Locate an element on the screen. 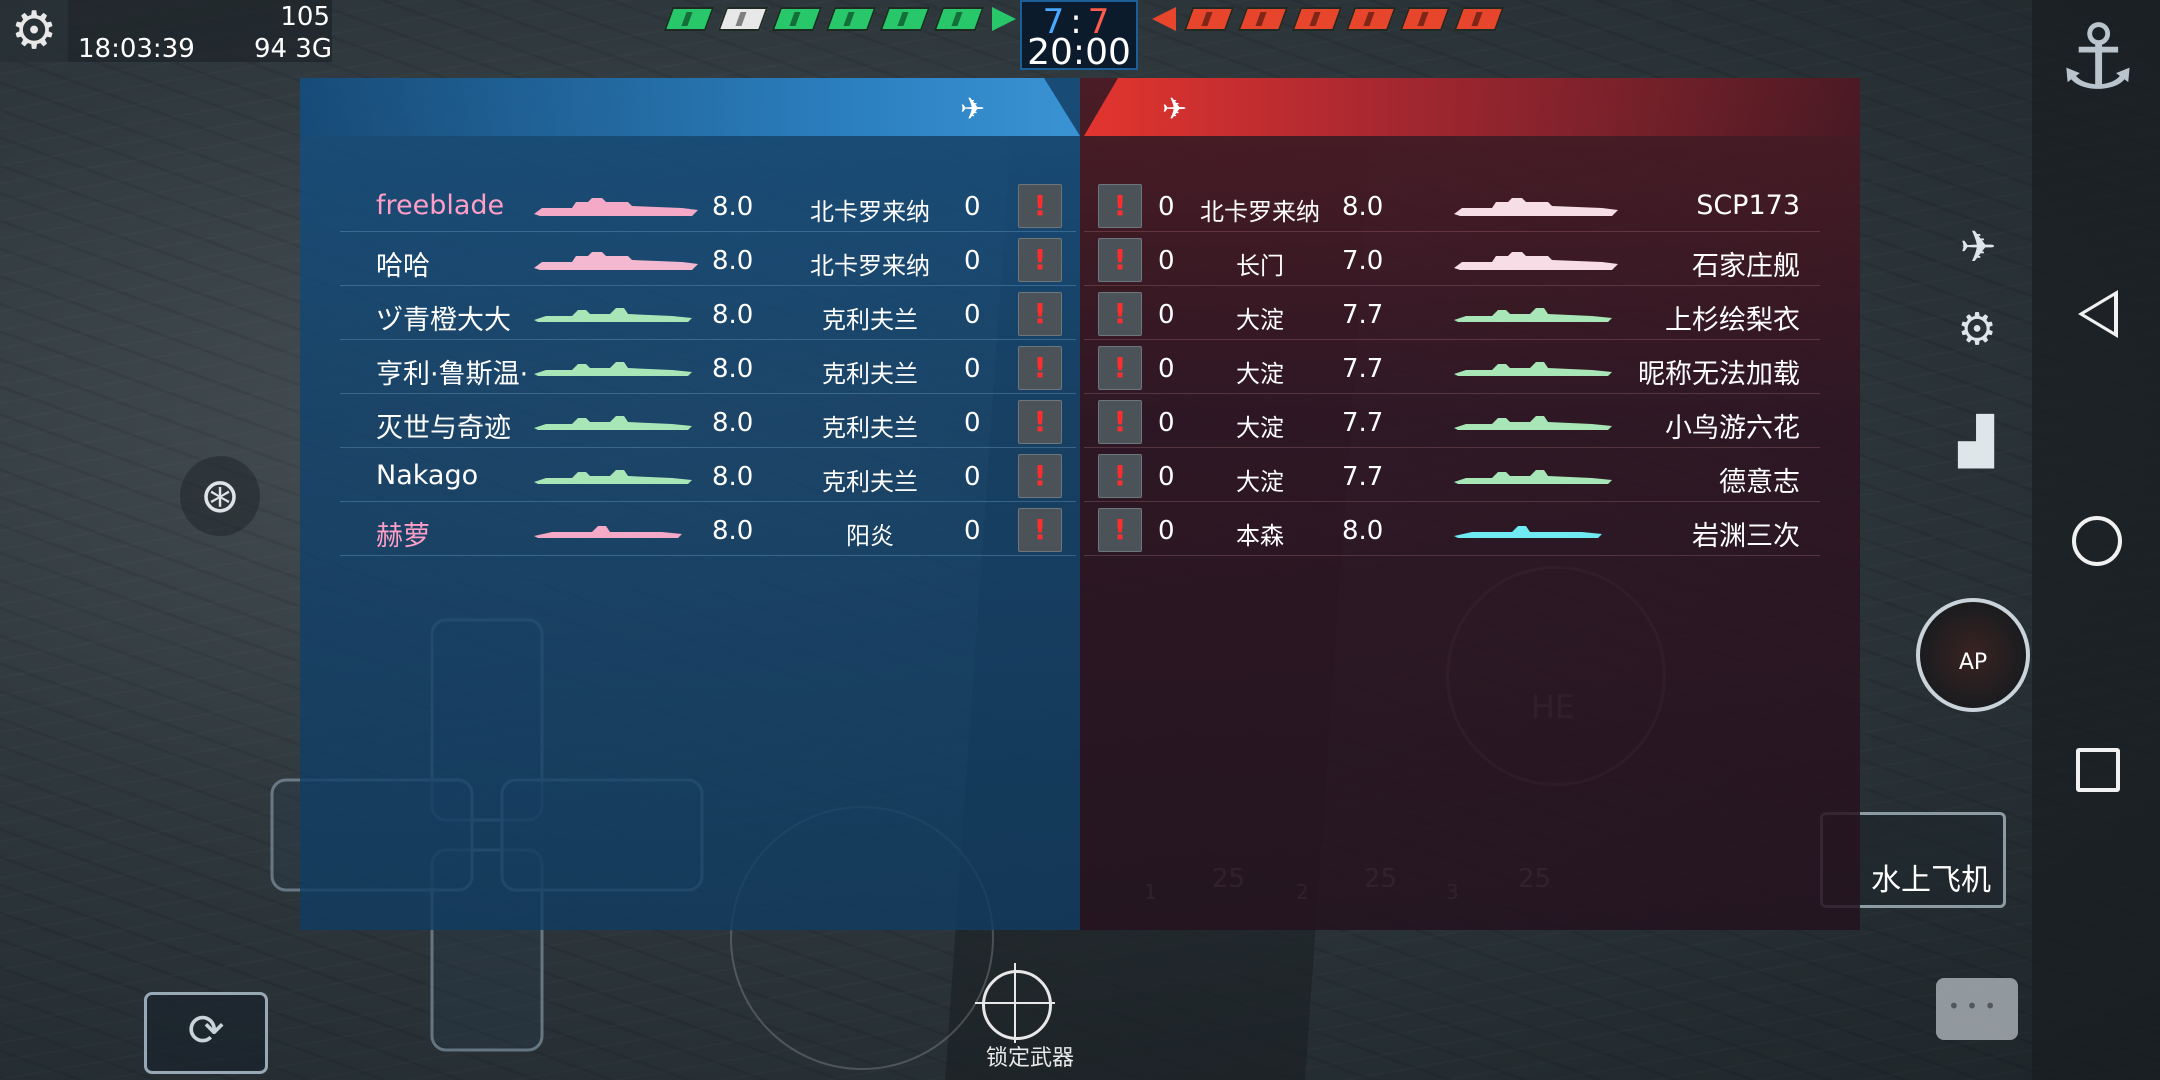  player-name: 德意志 is located at coordinates (1759, 482).